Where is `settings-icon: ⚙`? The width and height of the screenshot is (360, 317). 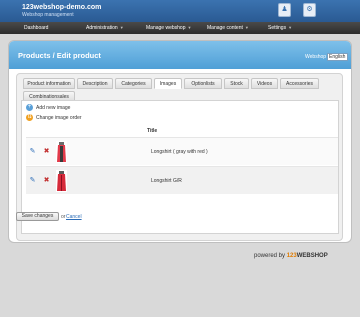 settings-icon: ⚙ is located at coordinates (309, 10).